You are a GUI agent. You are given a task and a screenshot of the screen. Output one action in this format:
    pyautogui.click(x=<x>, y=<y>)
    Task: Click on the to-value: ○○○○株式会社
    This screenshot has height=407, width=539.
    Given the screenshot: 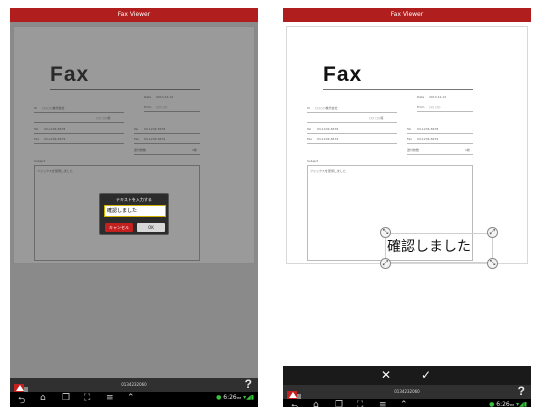 What is the action you would take?
    pyautogui.click(x=53, y=108)
    